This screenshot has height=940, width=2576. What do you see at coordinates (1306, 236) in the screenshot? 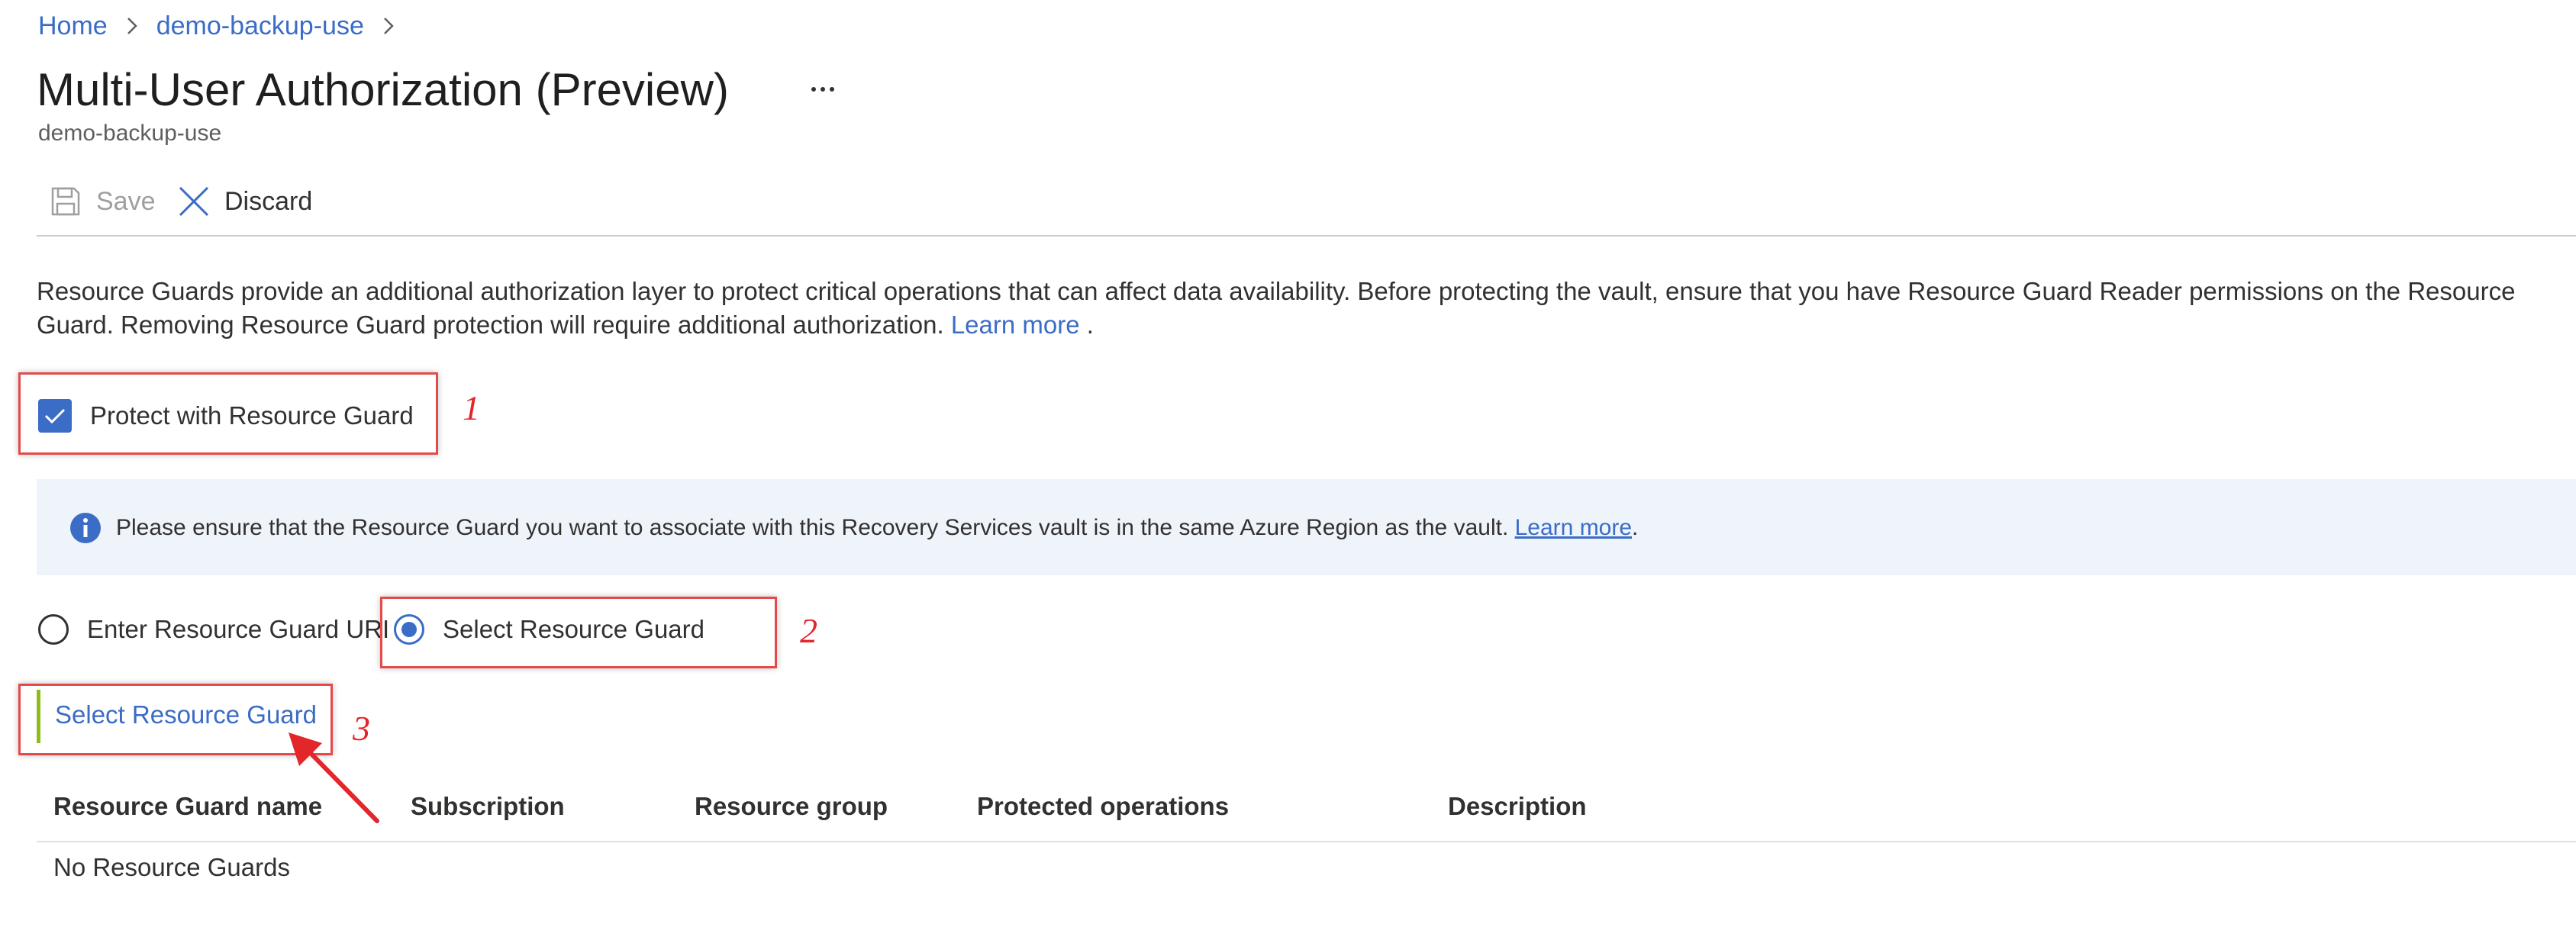
I see `toolbar-divider` at bounding box center [1306, 236].